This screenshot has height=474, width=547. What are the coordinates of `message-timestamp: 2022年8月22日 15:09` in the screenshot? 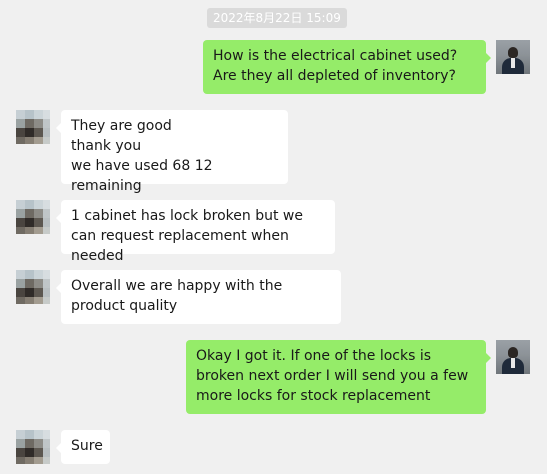 It's located at (277, 18).